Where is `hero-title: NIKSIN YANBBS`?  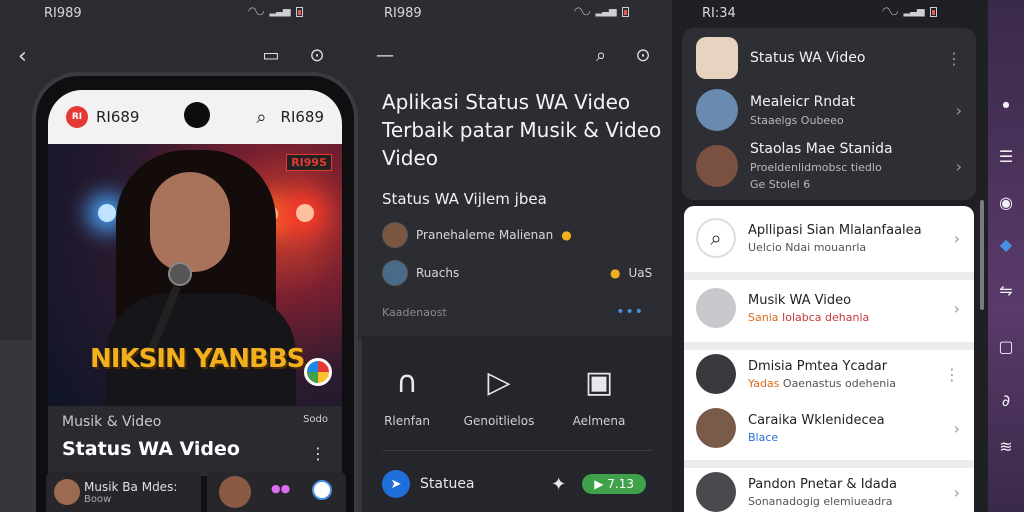 hero-title: NIKSIN YANBBS is located at coordinates (197, 359).